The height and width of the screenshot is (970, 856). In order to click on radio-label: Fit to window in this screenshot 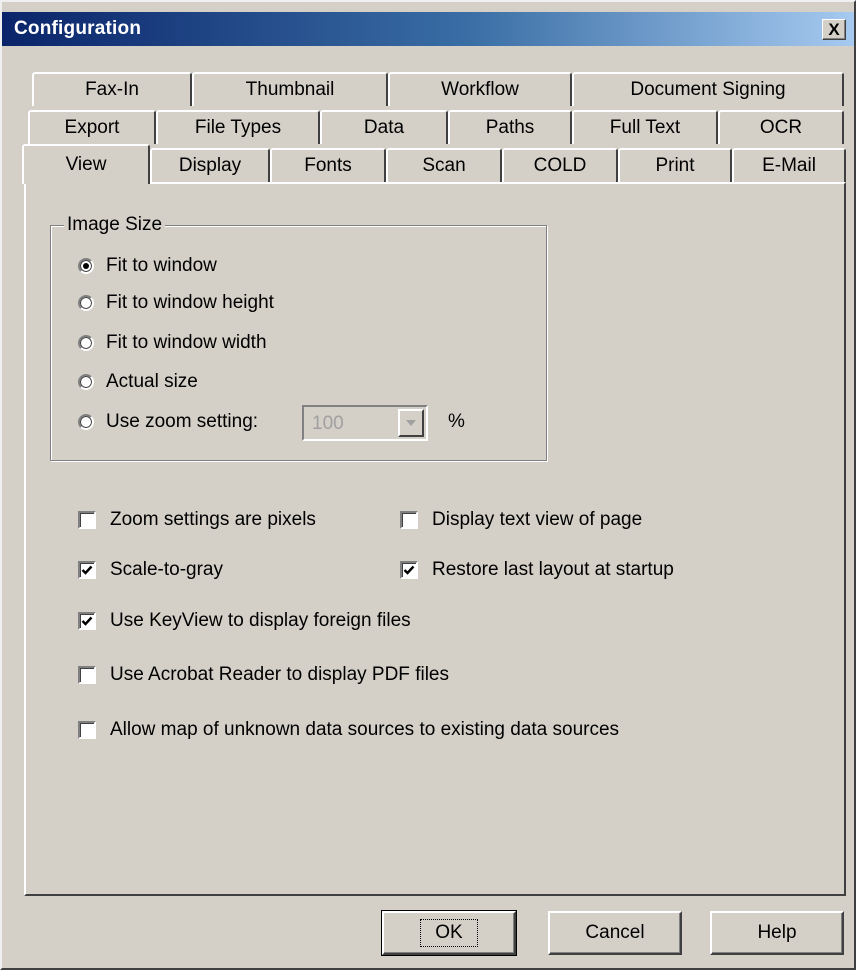, I will do `click(161, 265)`.